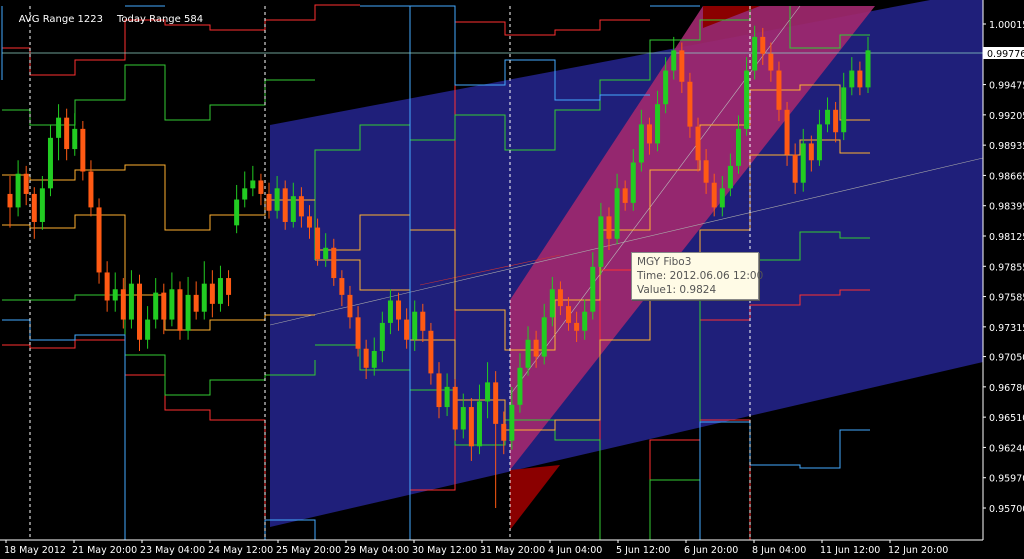 The image size is (1024, 559). What do you see at coordinates (664, 262) in the screenshot?
I see `tooltip-title: MGY Fibo3` at bounding box center [664, 262].